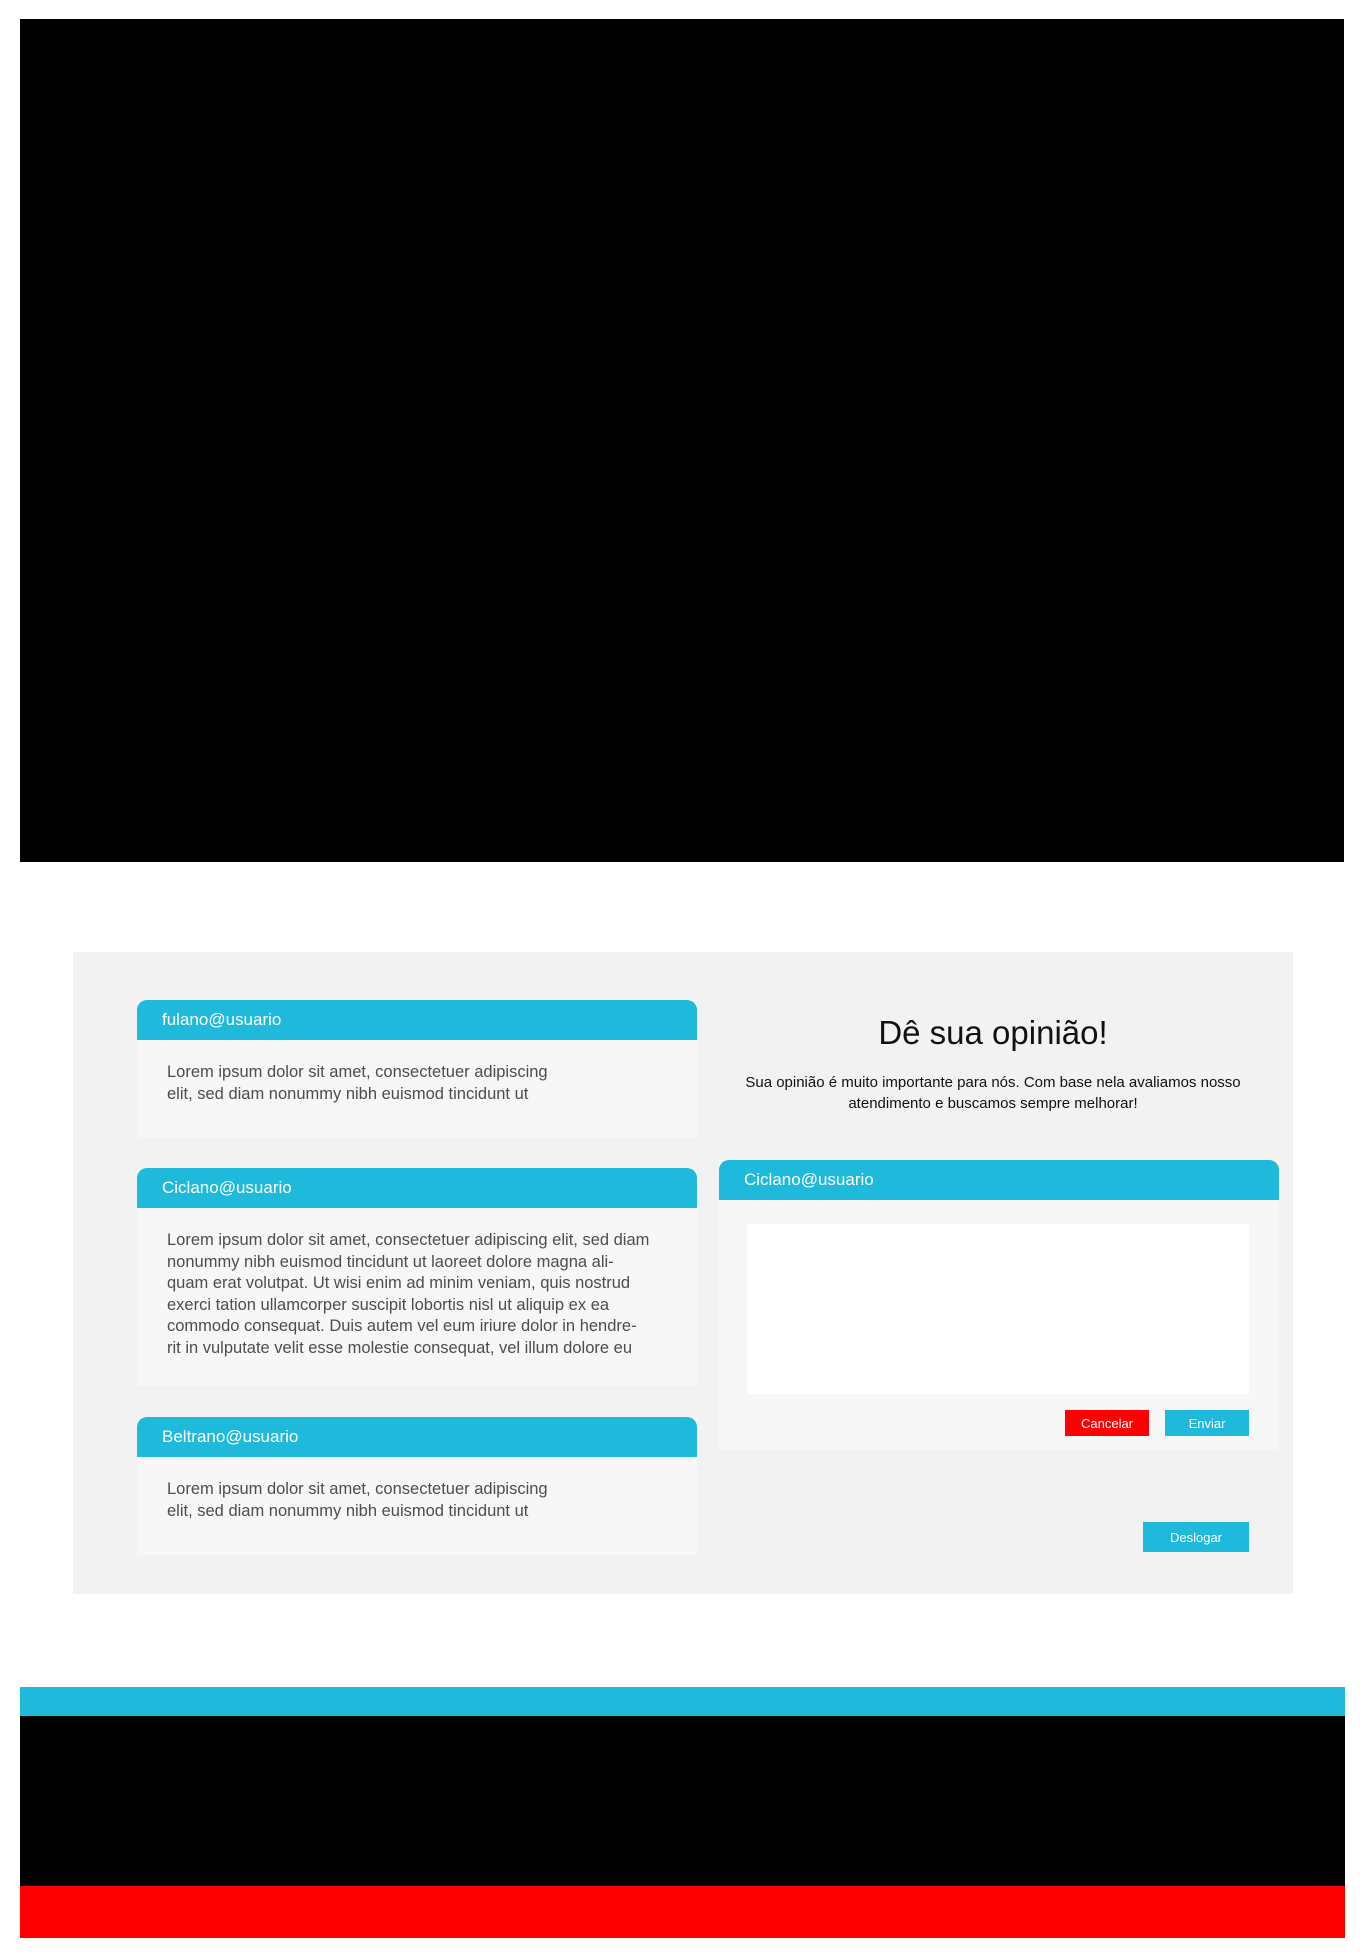  Describe the element at coordinates (993, 1032) in the screenshot. I see `feedback-title: Dê sua opinião!` at that location.